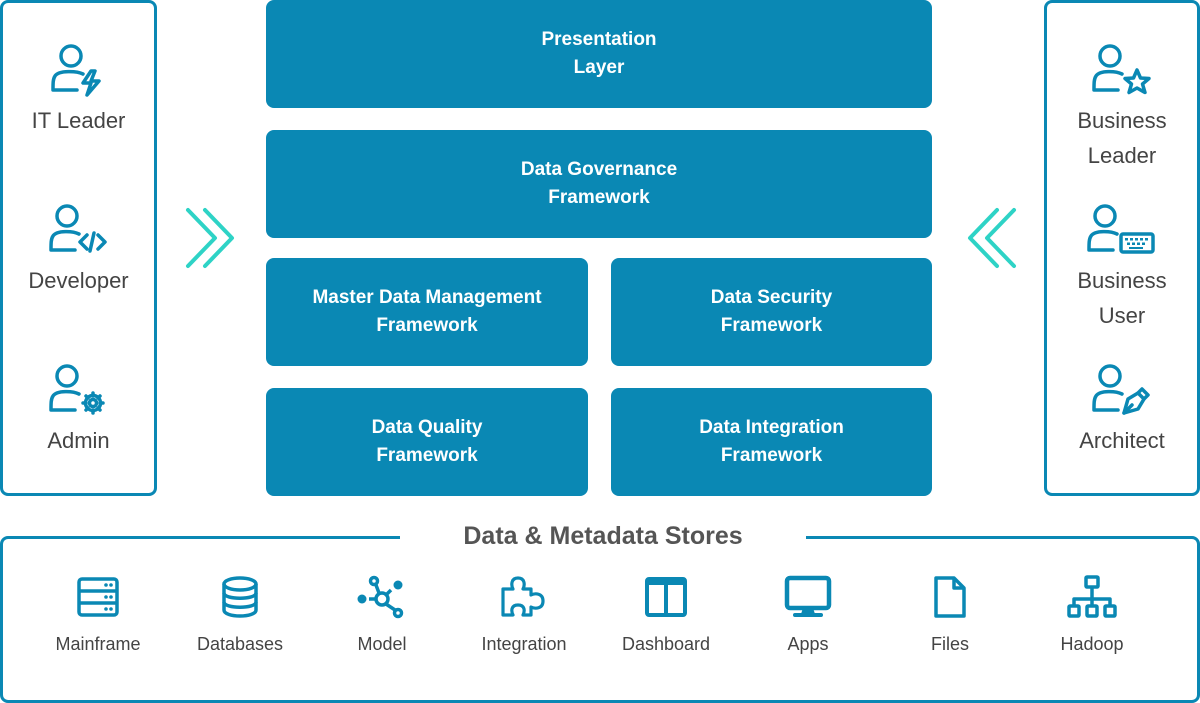  I want to click on block-label: Data Quality Framework, so click(427, 441).